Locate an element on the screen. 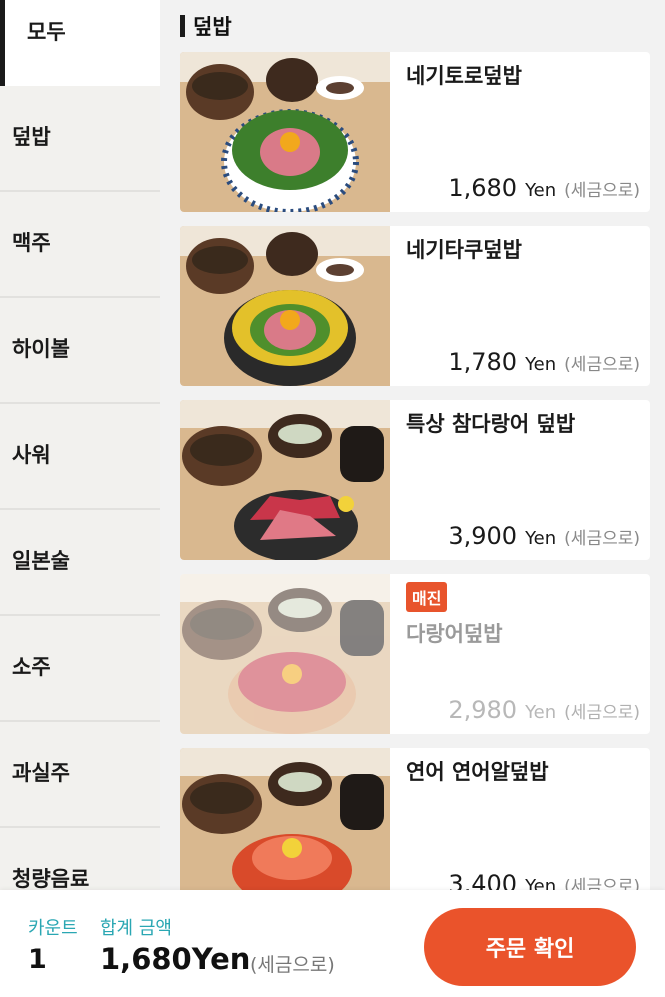 The image size is (665, 997). menu-item-name: 다랑어덮밥 is located at coordinates (454, 634).